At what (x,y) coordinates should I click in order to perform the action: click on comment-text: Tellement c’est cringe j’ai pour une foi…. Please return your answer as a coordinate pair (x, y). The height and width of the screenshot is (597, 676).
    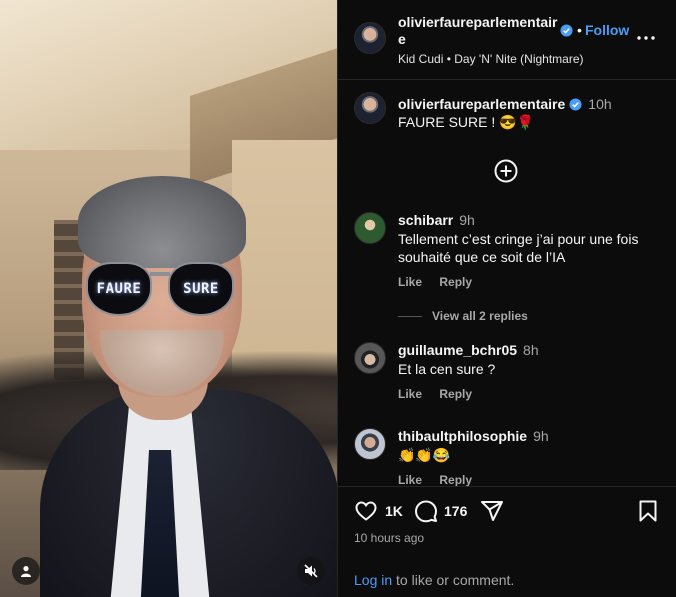
    Looking at the image, I should click on (518, 248).